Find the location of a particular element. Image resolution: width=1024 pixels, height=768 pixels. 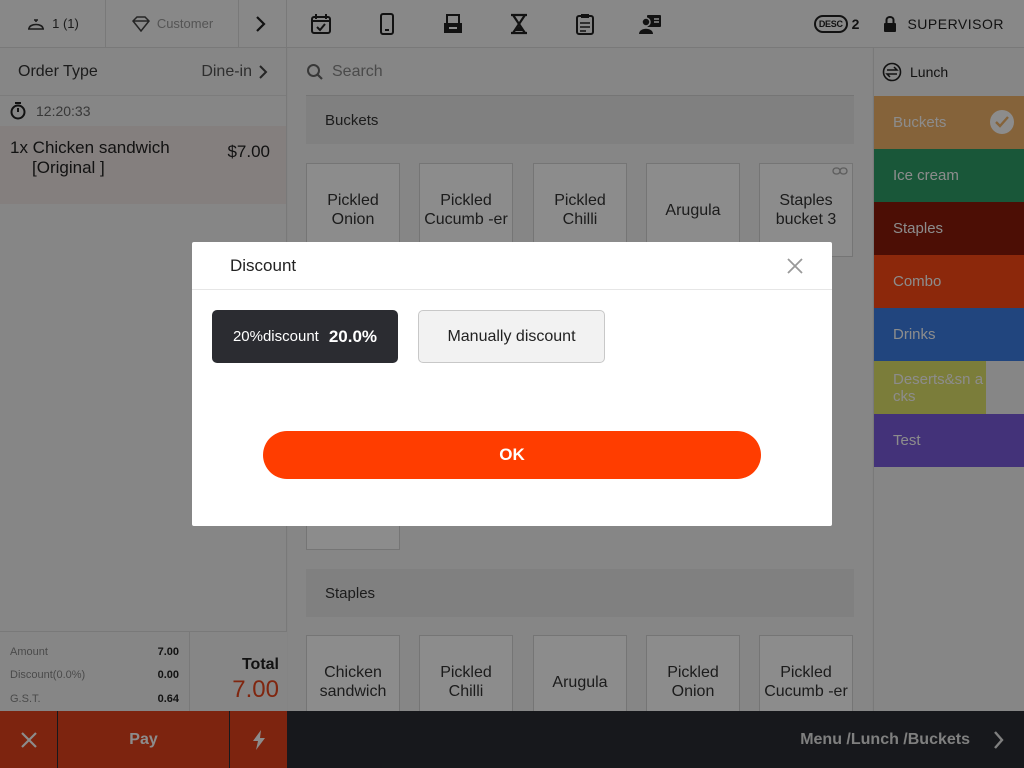

discount-option-20: 20%discount 20.0% is located at coordinates (305, 336).